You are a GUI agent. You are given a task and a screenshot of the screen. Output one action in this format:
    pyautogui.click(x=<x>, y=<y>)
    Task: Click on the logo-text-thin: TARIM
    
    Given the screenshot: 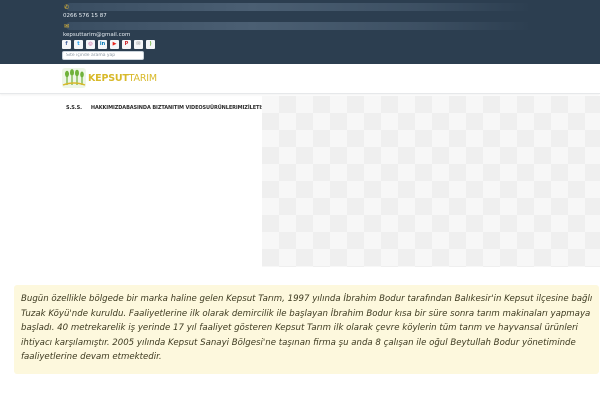 What is the action you would take?
    pyautogui.click(x=142, y=78)
    